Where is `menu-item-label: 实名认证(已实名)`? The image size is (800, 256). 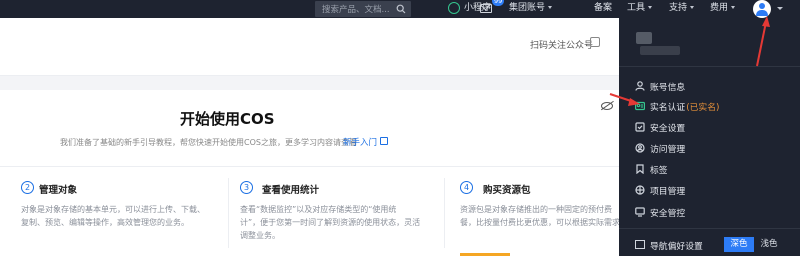
menu-item-label: 实名认证(已实名) is located at coordinates (684, 106).